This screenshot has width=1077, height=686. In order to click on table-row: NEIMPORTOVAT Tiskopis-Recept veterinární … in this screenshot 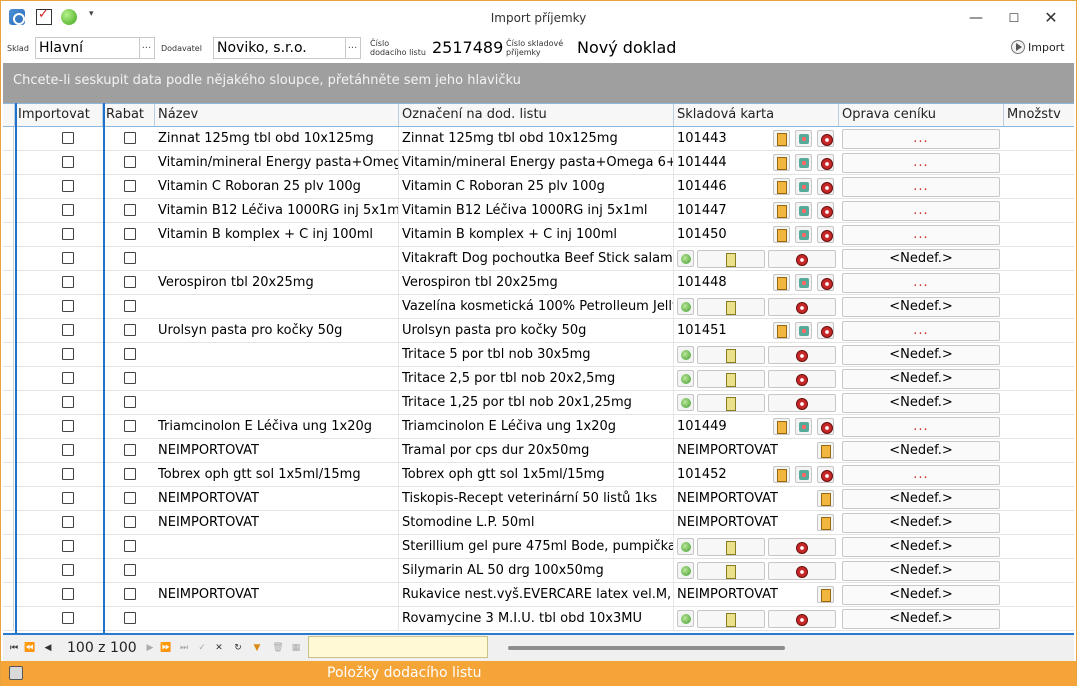, I will do `click(538, 499)`.